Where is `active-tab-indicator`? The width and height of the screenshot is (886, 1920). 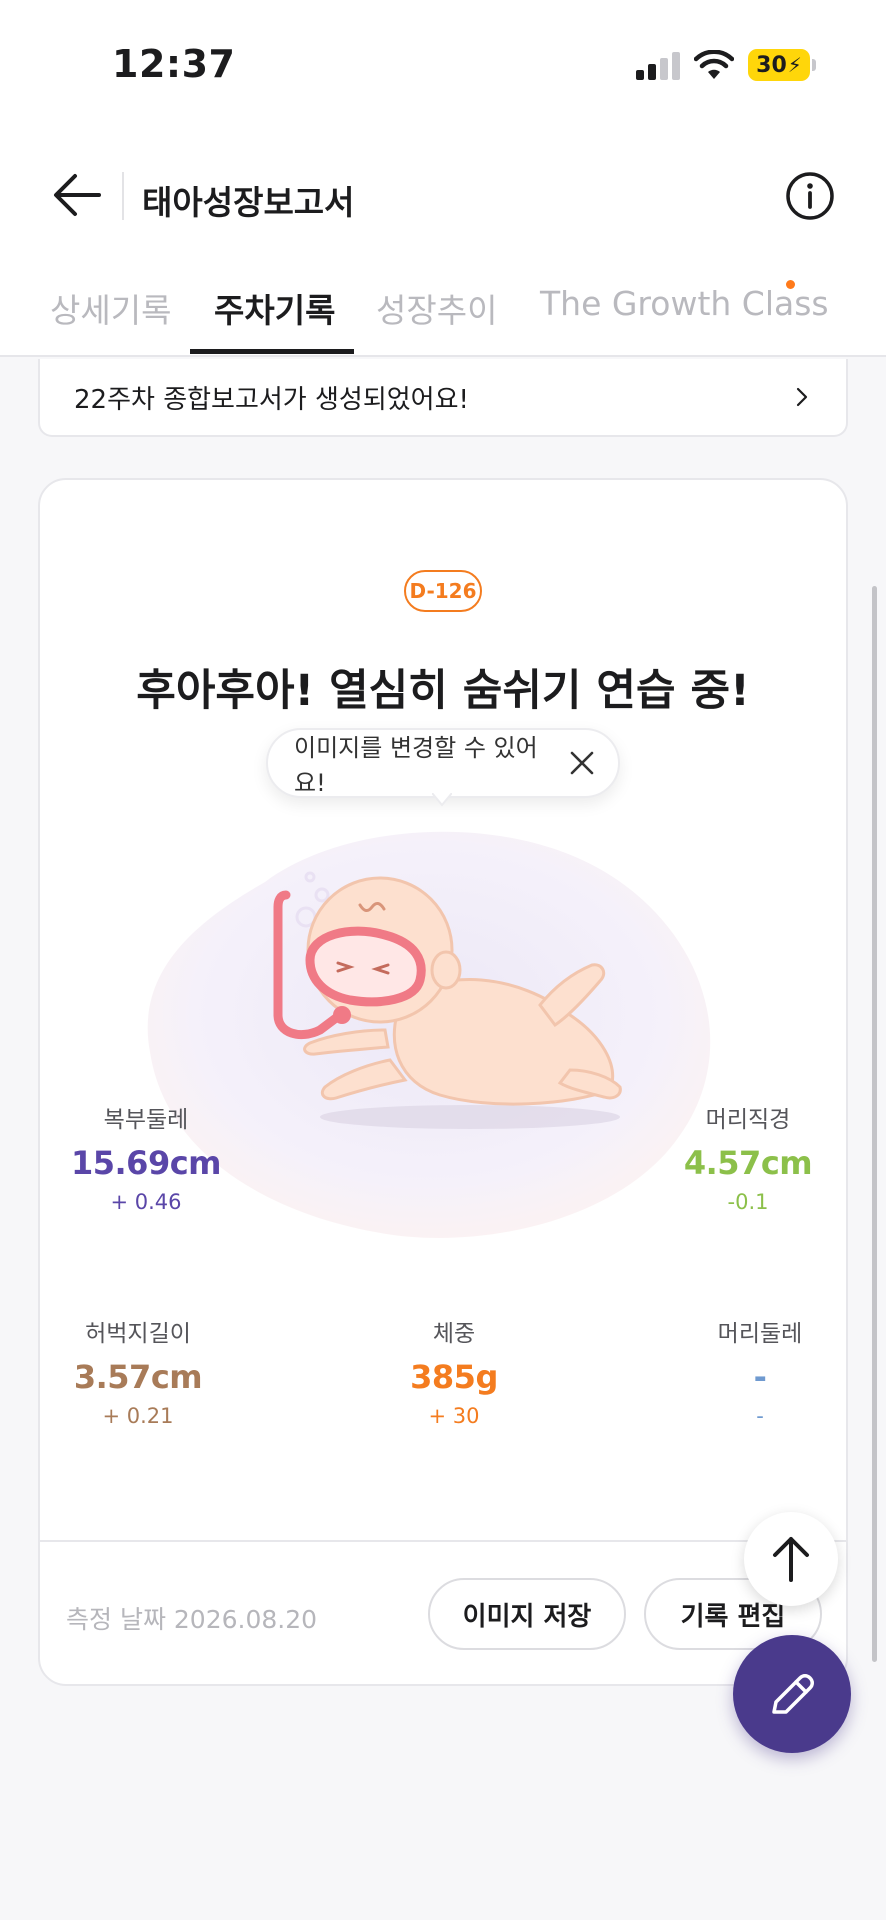
active-tab-indicator is located at coordinates (272, 351).